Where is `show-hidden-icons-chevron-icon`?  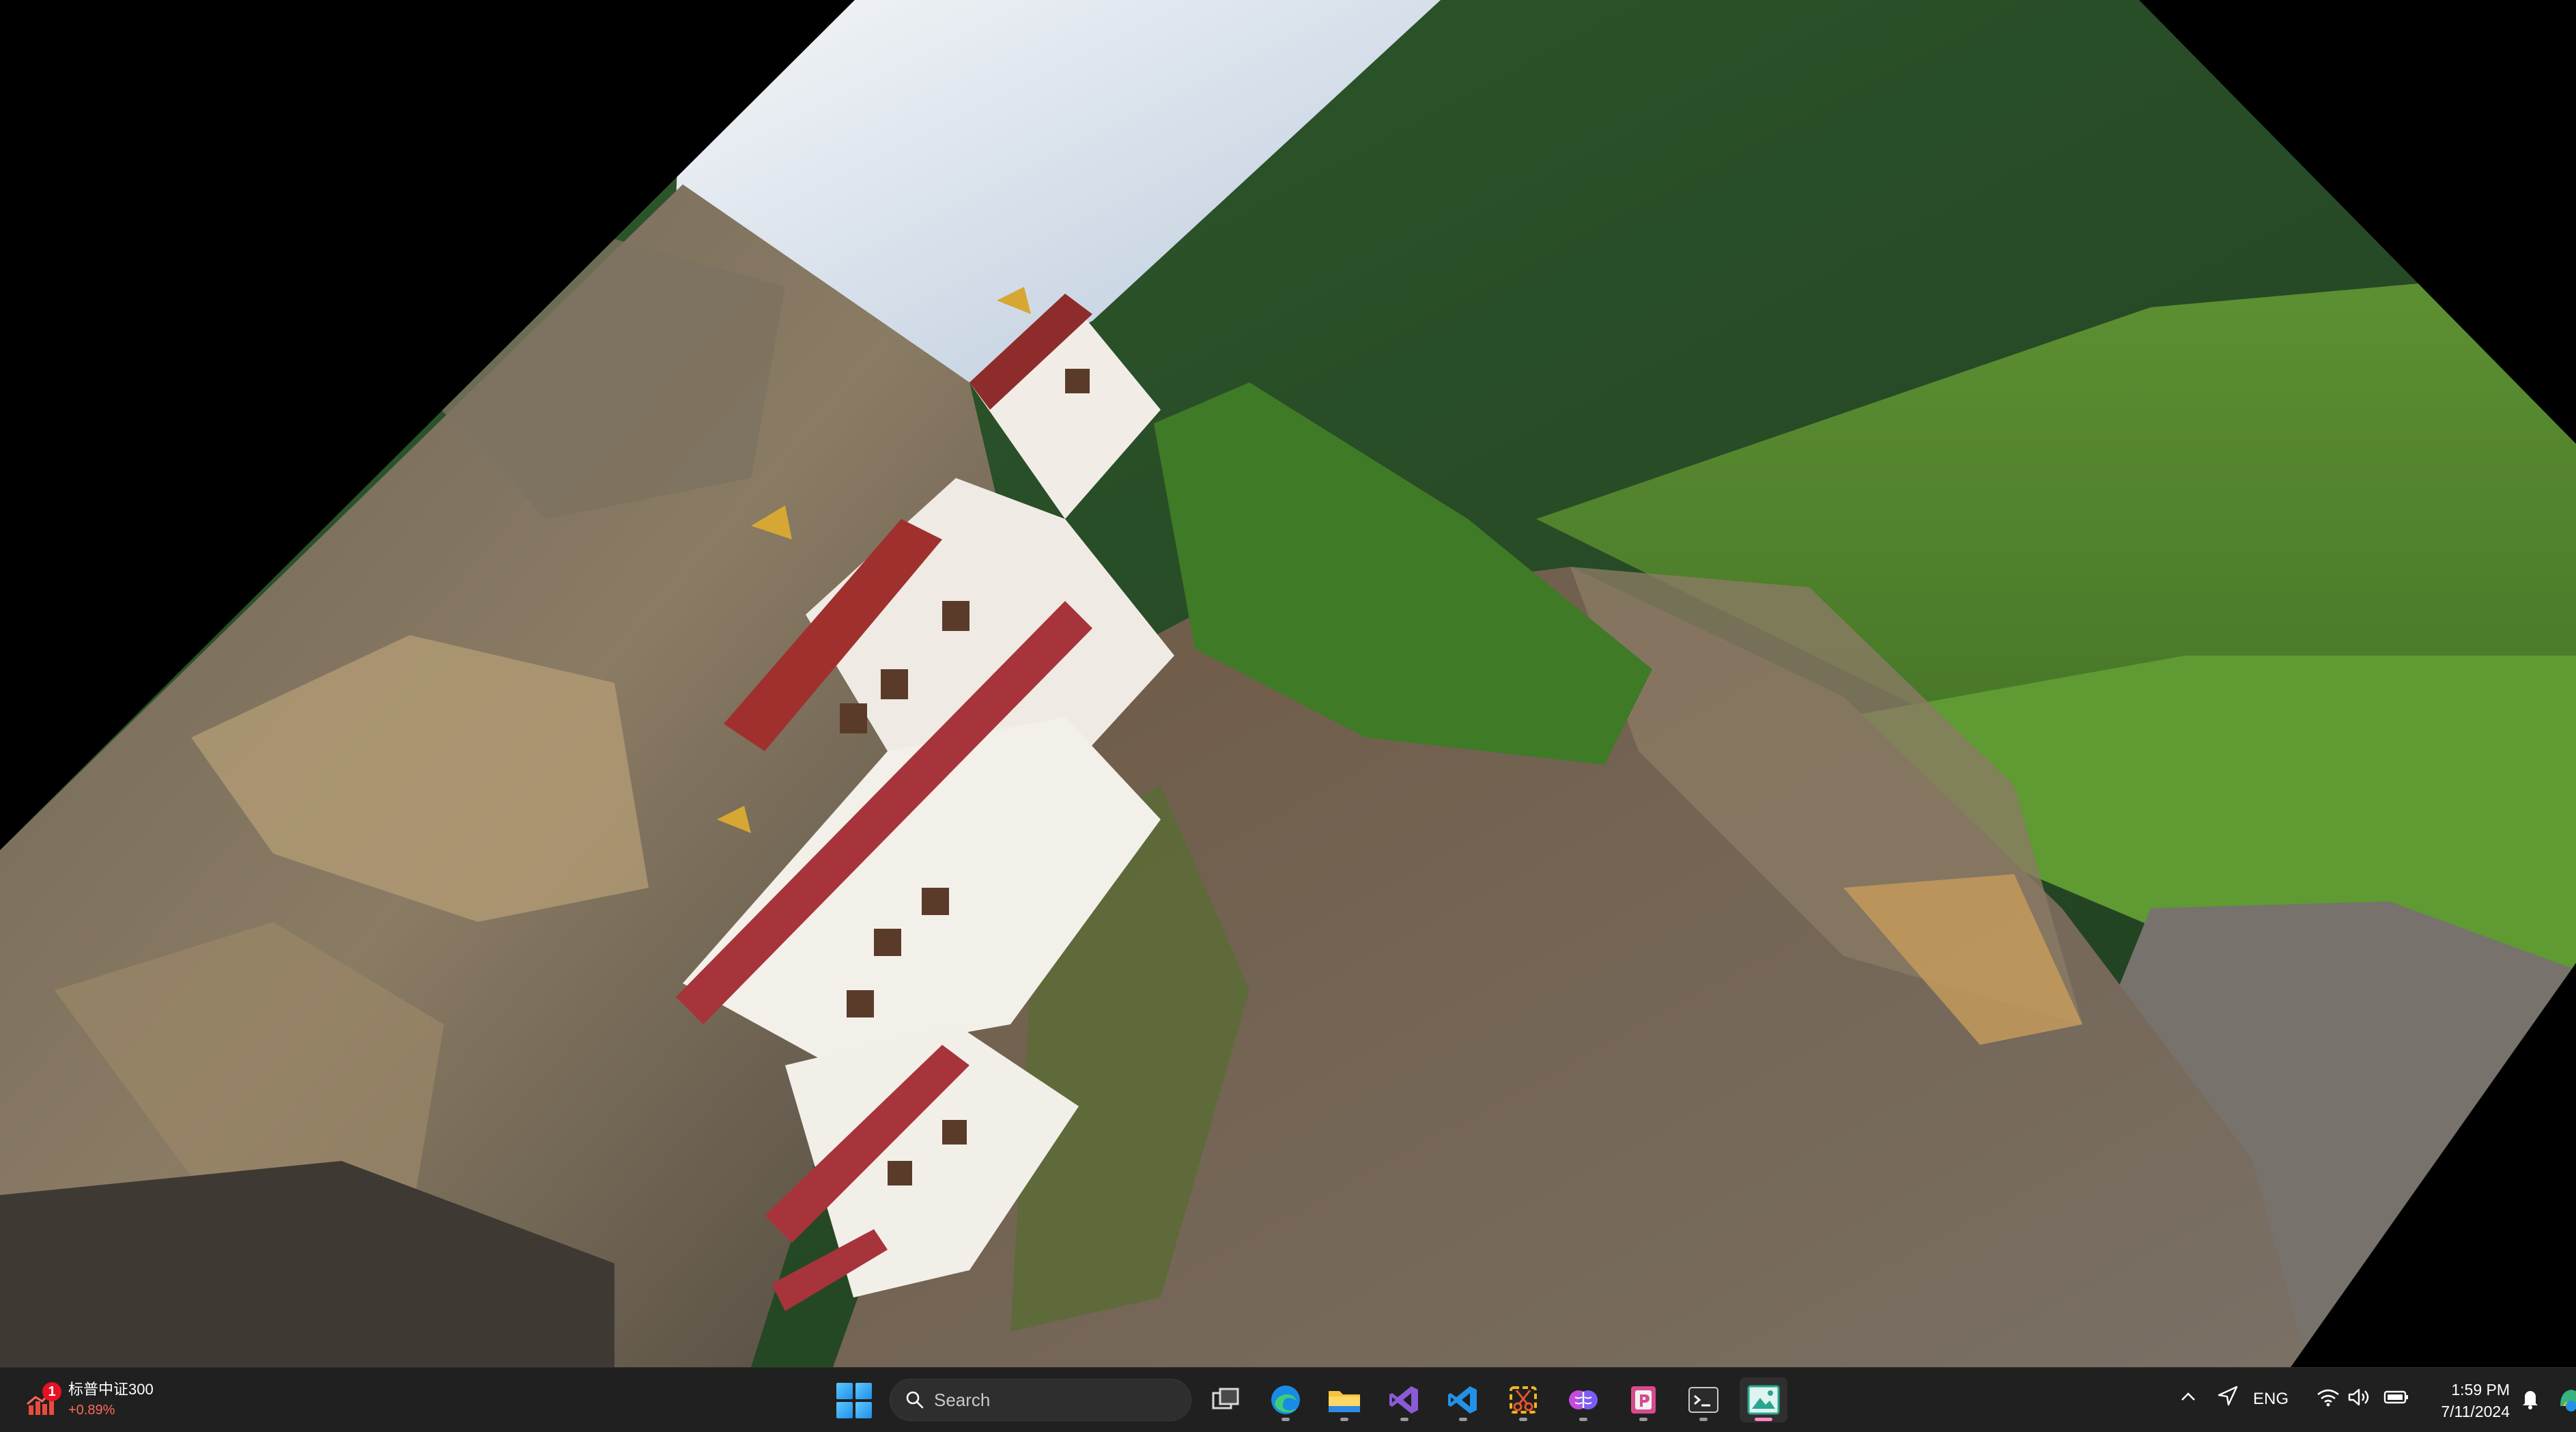 show-hidden-icons-chevron-icon is located at coordinates (2188, 1399).